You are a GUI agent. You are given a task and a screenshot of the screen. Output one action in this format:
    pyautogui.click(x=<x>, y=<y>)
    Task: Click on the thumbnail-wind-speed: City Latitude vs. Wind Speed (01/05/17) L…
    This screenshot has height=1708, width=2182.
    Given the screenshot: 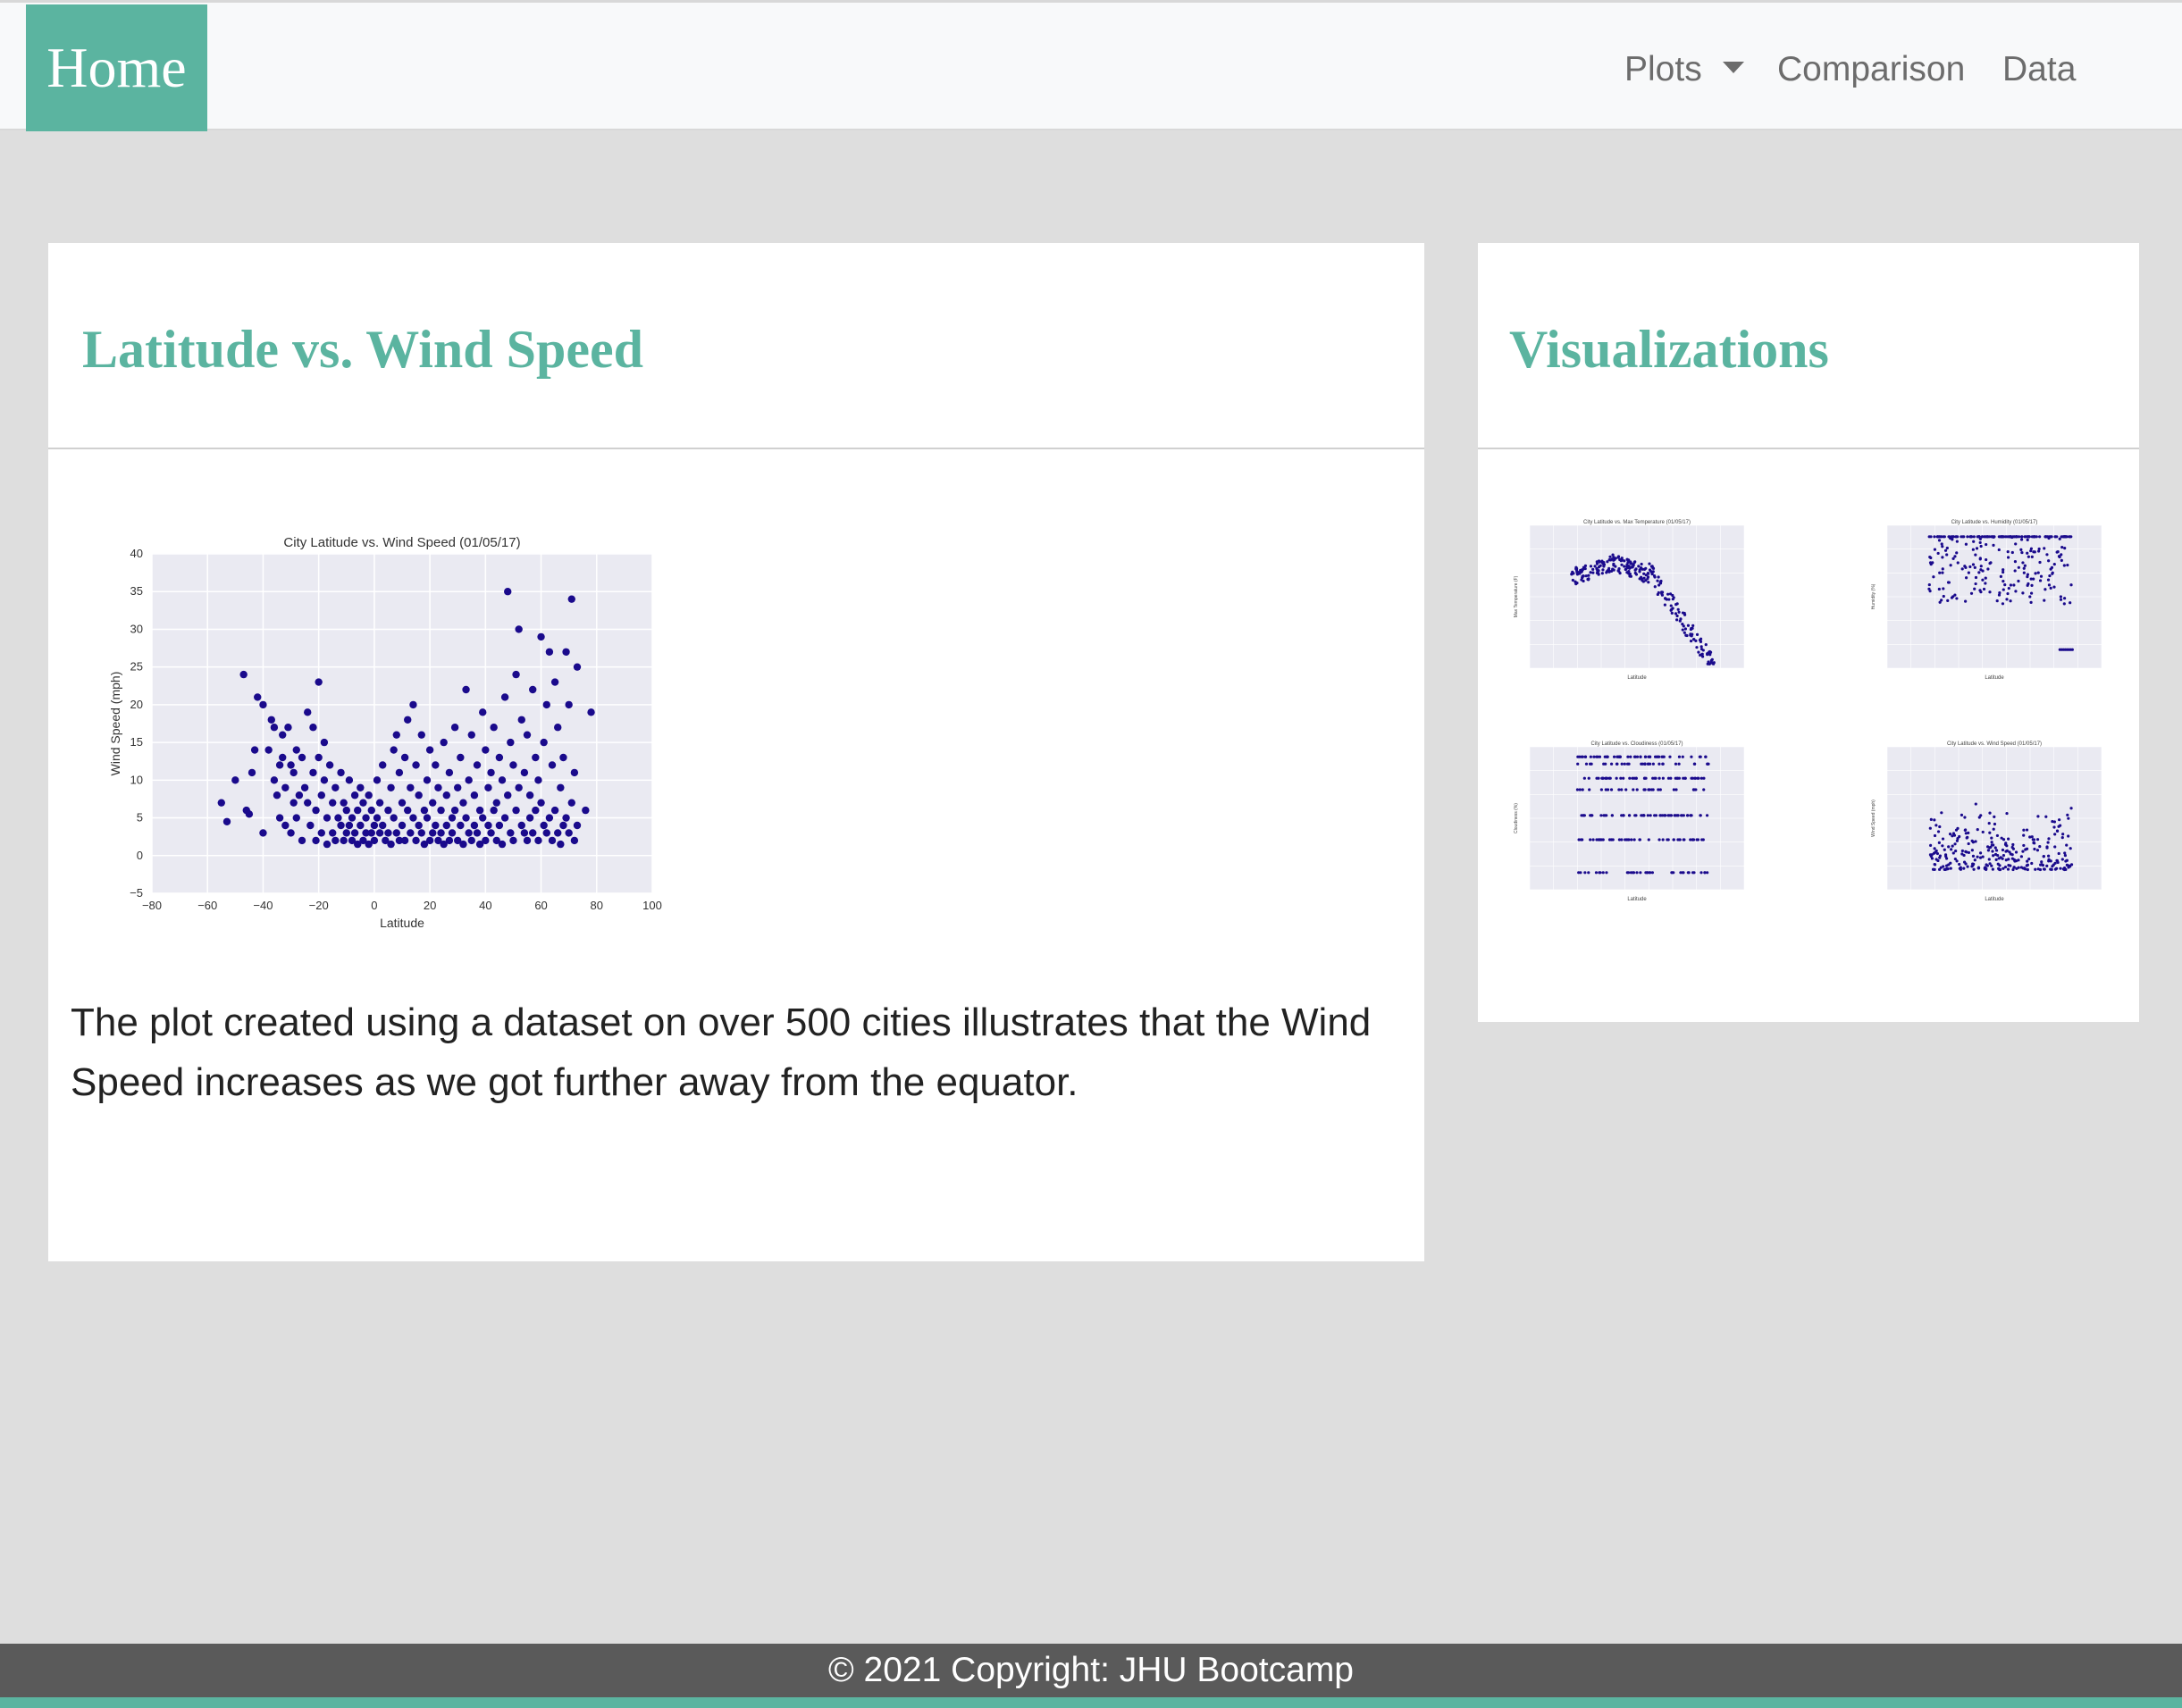 What is the action you would take?
    pyautogui.click(x=1988, y=820)
    